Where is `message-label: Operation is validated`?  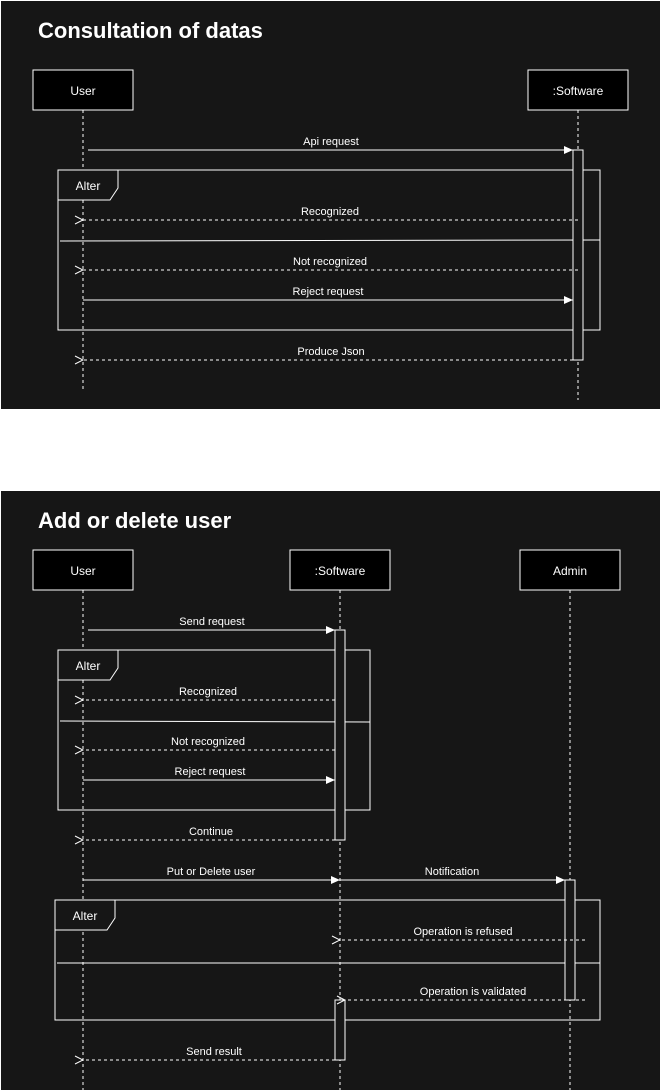 message-label: Operation is validated is located at coordinates (473, 992).